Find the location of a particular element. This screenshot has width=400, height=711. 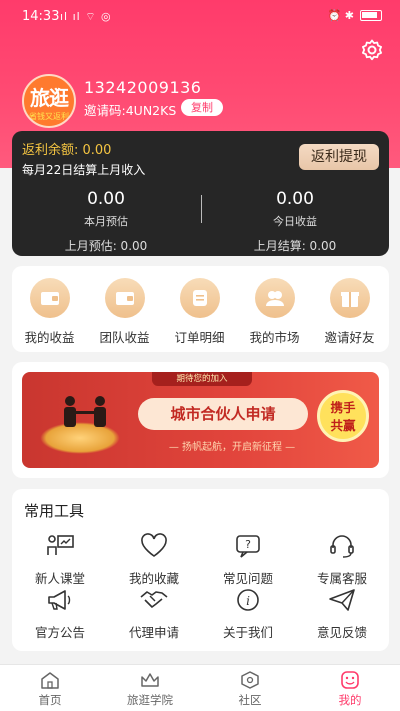

month-estimate-label: 本月预估 is located at coordinates (106, 221).